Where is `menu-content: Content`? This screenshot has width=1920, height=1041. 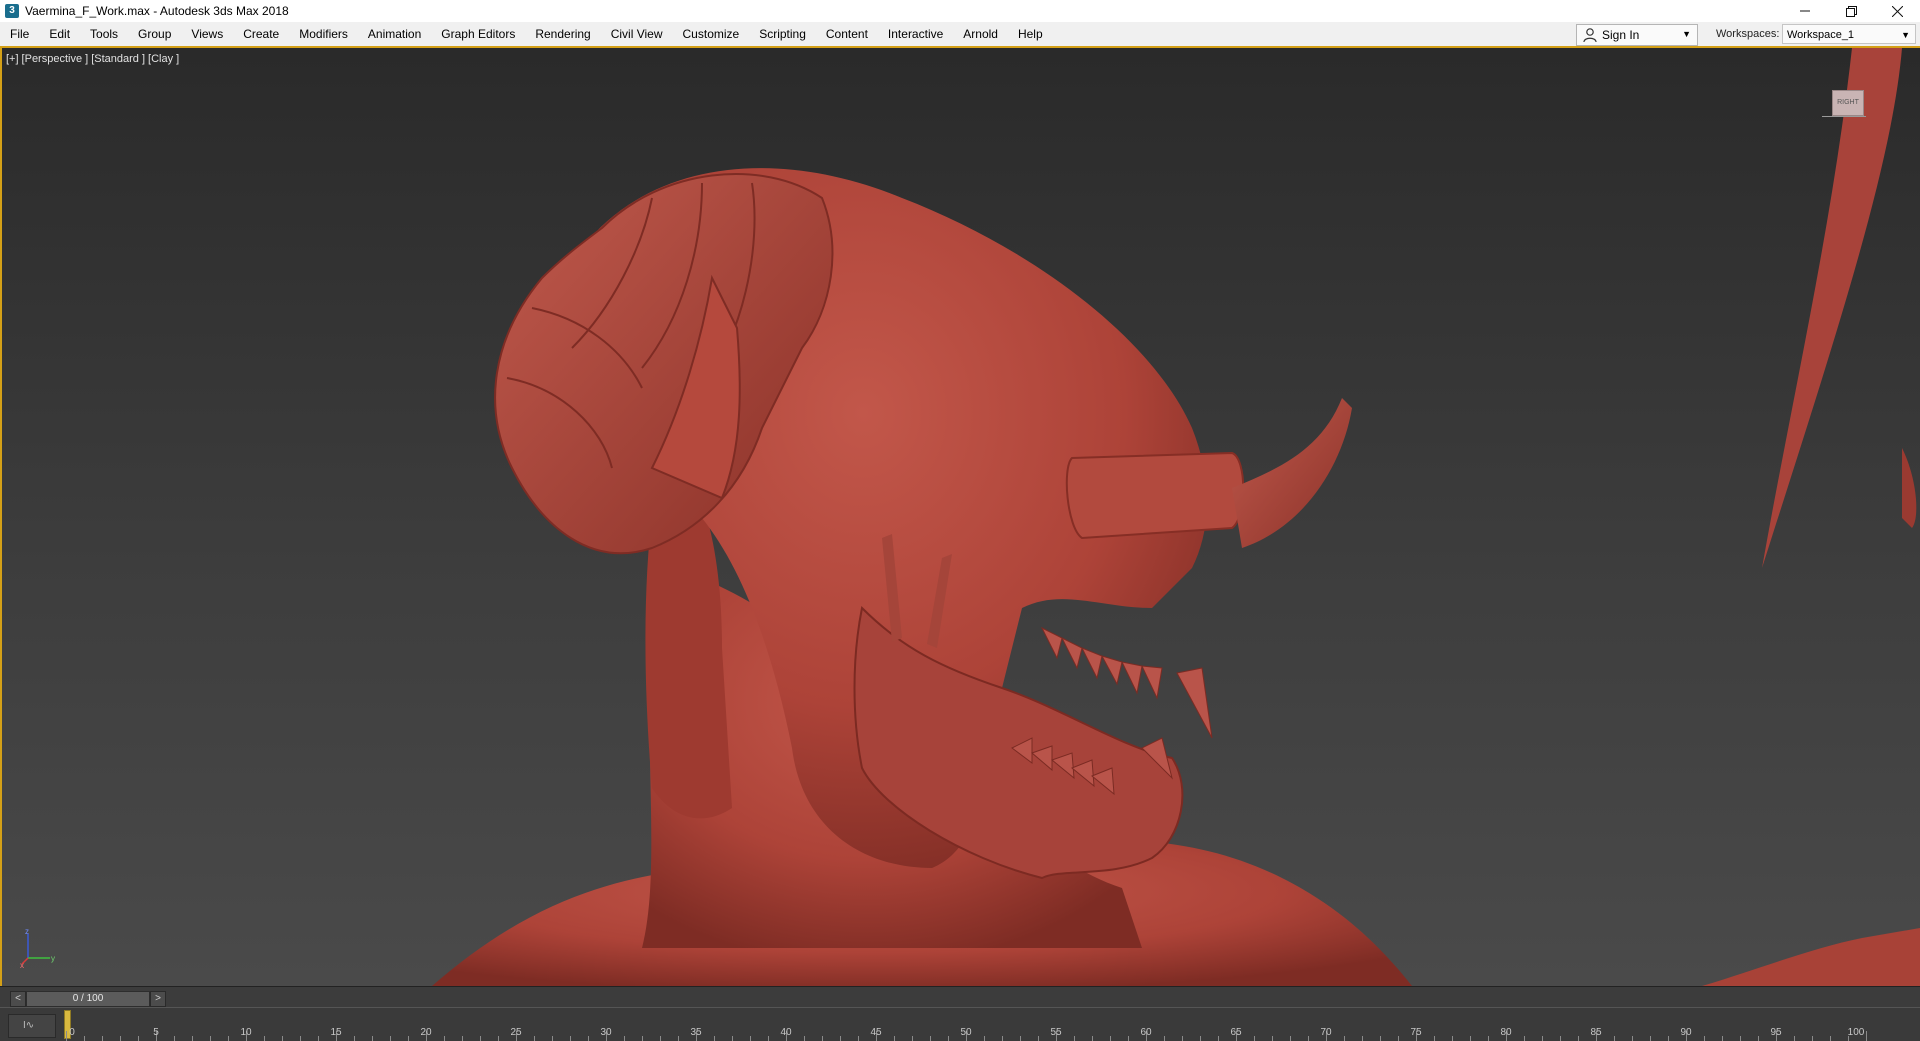 menu-content: Content is located at coordinates (847, 34).